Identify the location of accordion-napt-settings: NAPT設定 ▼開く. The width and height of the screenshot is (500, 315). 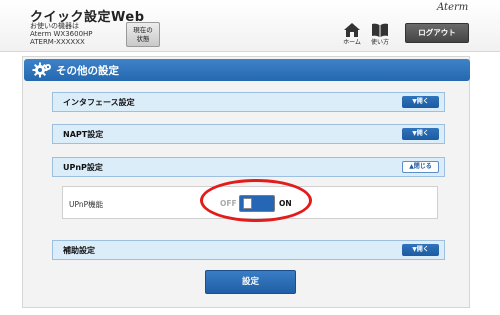
(248, 134).